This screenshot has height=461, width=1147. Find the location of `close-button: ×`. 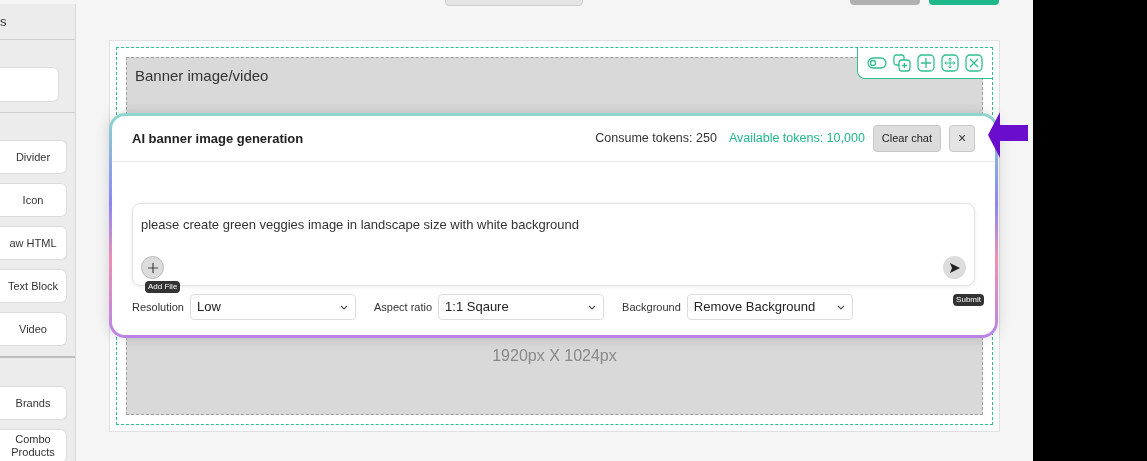

close-button: × is located at coordinates (962, 138).